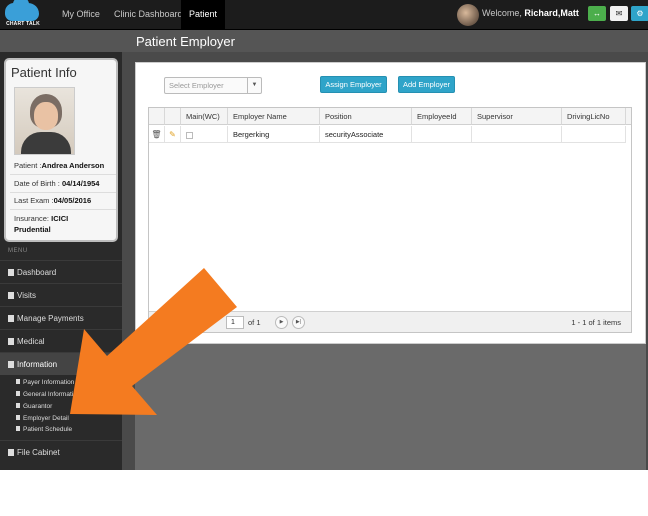 The height and width of the screenshot is (516, 648). I want to click on select-employer-dropdown: Select Employer ▼, so click(213, 85).